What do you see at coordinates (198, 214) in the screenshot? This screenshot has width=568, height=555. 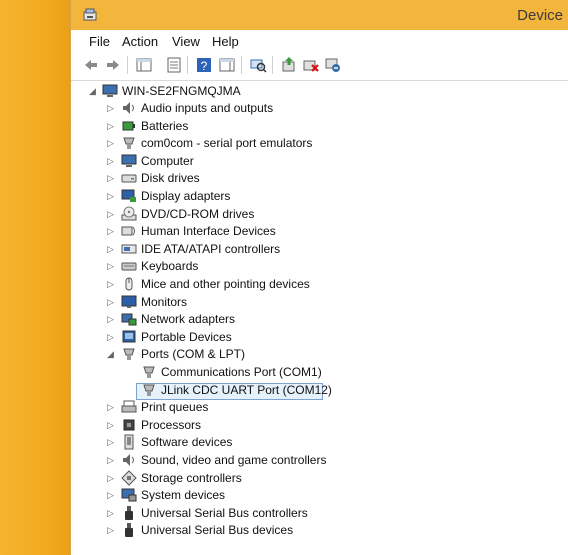 I see `node-label: DVD/CD-ROM drives` at bounding box center [198, 214].